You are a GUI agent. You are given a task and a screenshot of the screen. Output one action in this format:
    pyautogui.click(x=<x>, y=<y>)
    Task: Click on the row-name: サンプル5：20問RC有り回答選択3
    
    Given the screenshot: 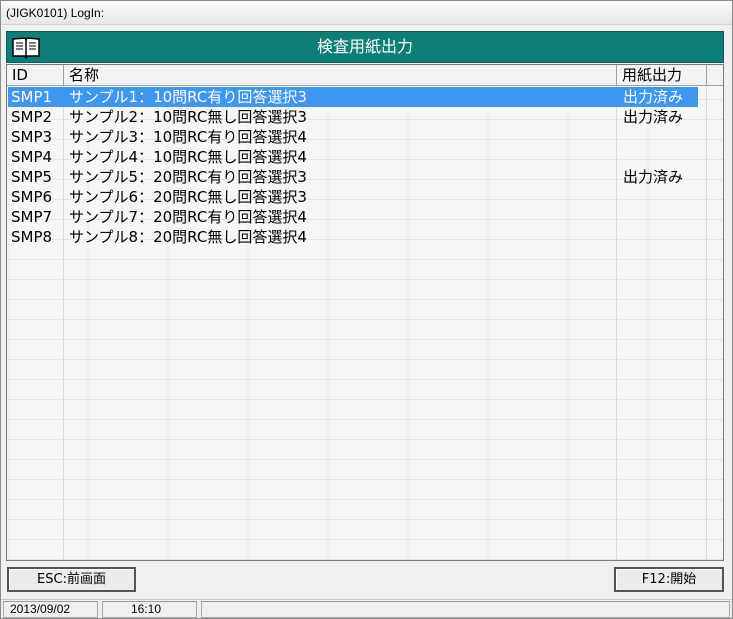 What is the action you would take?
    pyautogui.click(x=188, y=177)
    